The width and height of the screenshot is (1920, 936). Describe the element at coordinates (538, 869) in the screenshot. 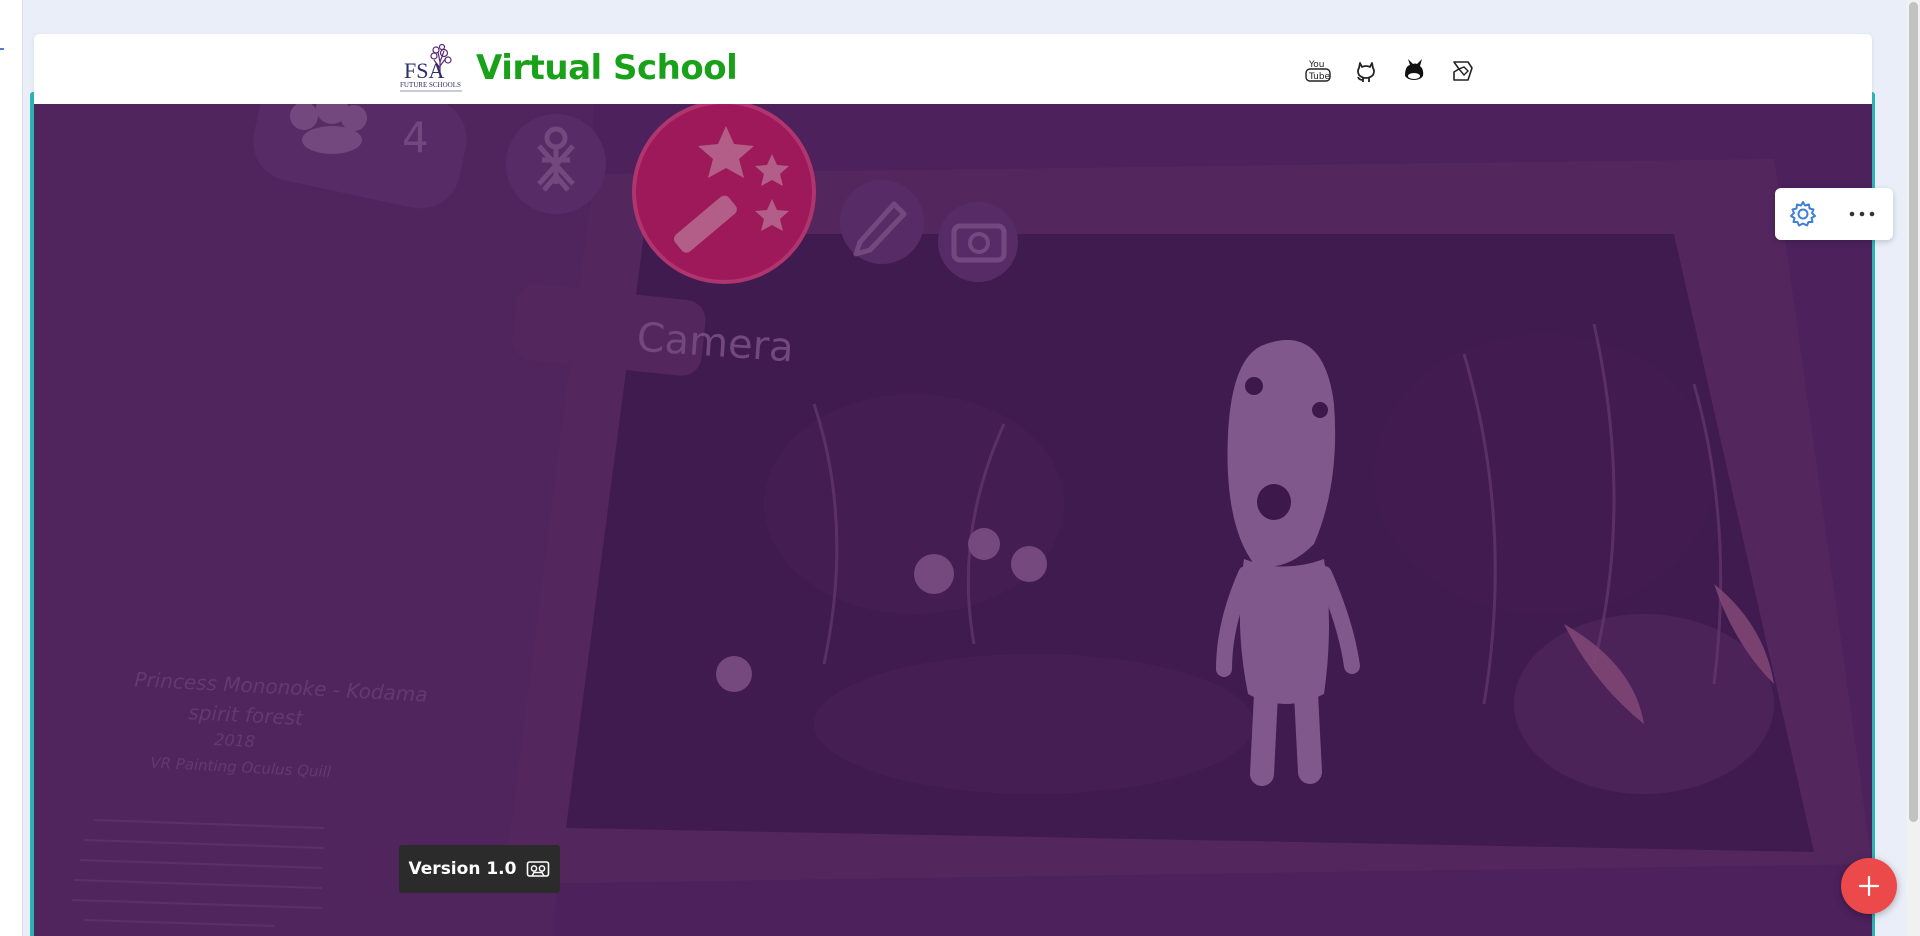

I see `cassette-icon` at that location.